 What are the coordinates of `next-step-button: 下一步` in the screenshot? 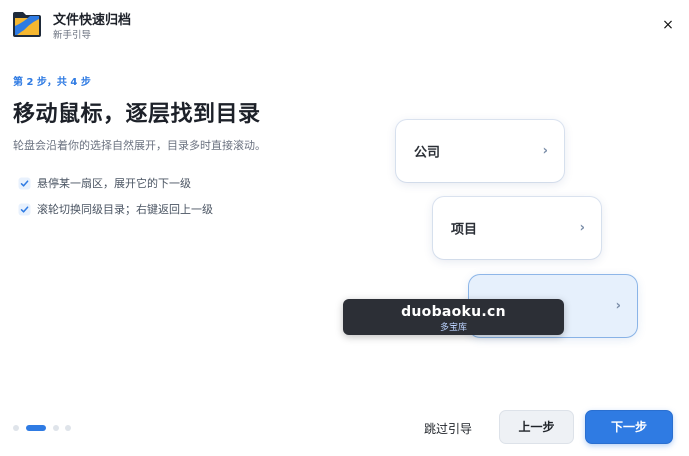 It's located at (629, 427).